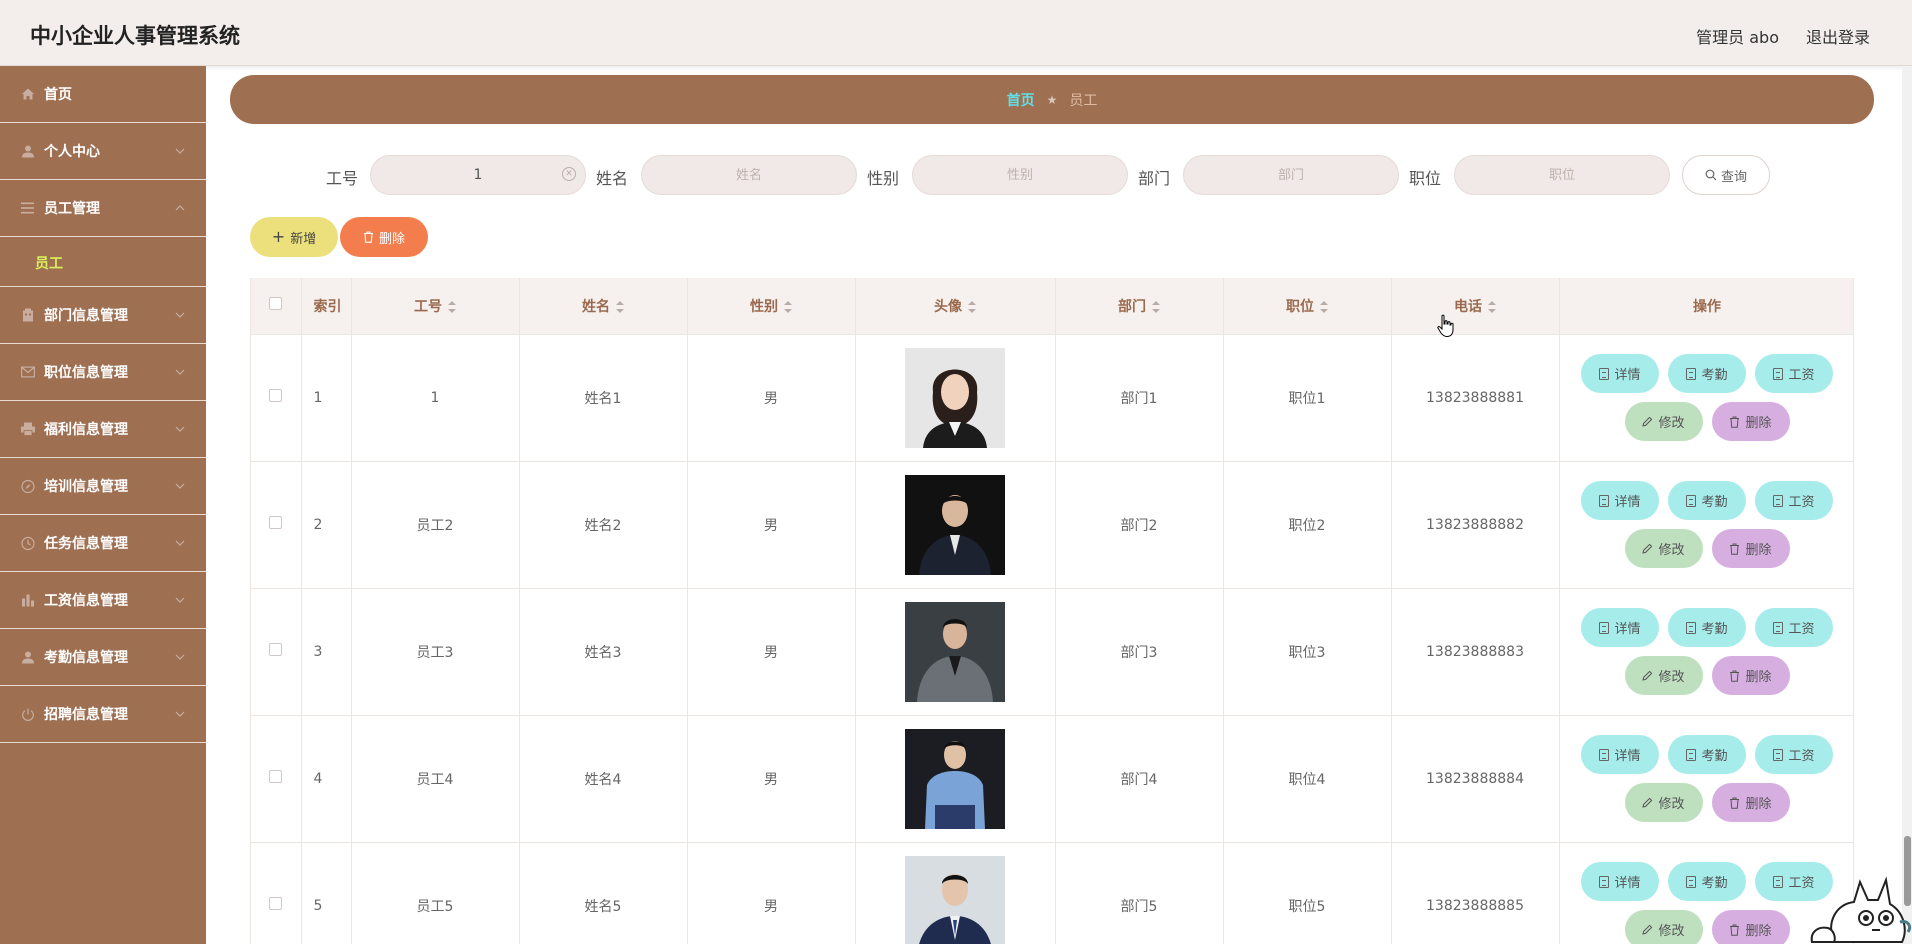 This screenshot has height=944, width=1912. What do you see at coordinates (103, 94) in the screenshot?
I see `sidebar-item-home: 首页` at bounding box center [103, 94].